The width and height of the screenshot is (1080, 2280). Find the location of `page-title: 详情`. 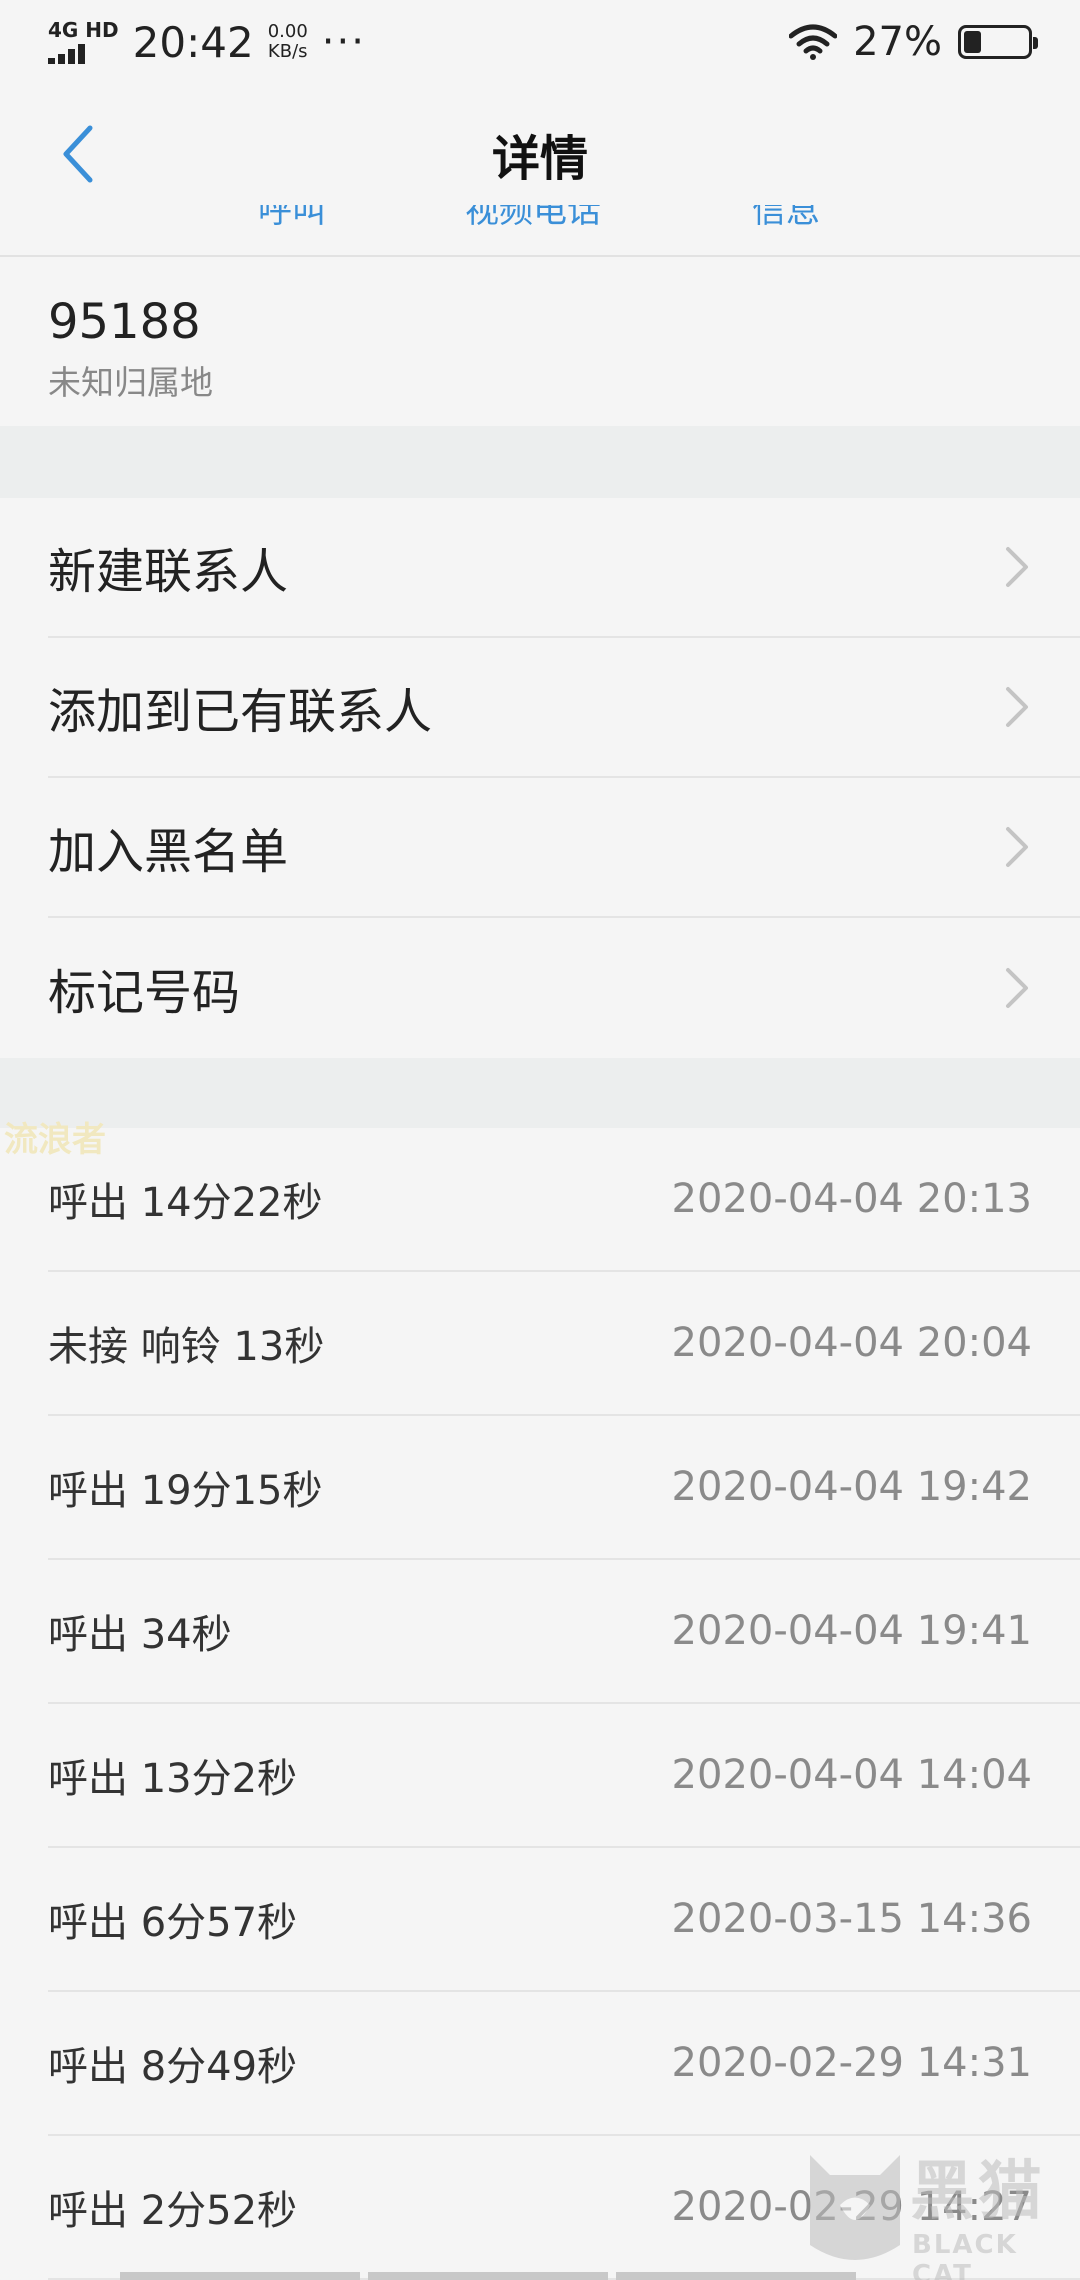

page-title: 详情 is located at coordinates (539, 159).